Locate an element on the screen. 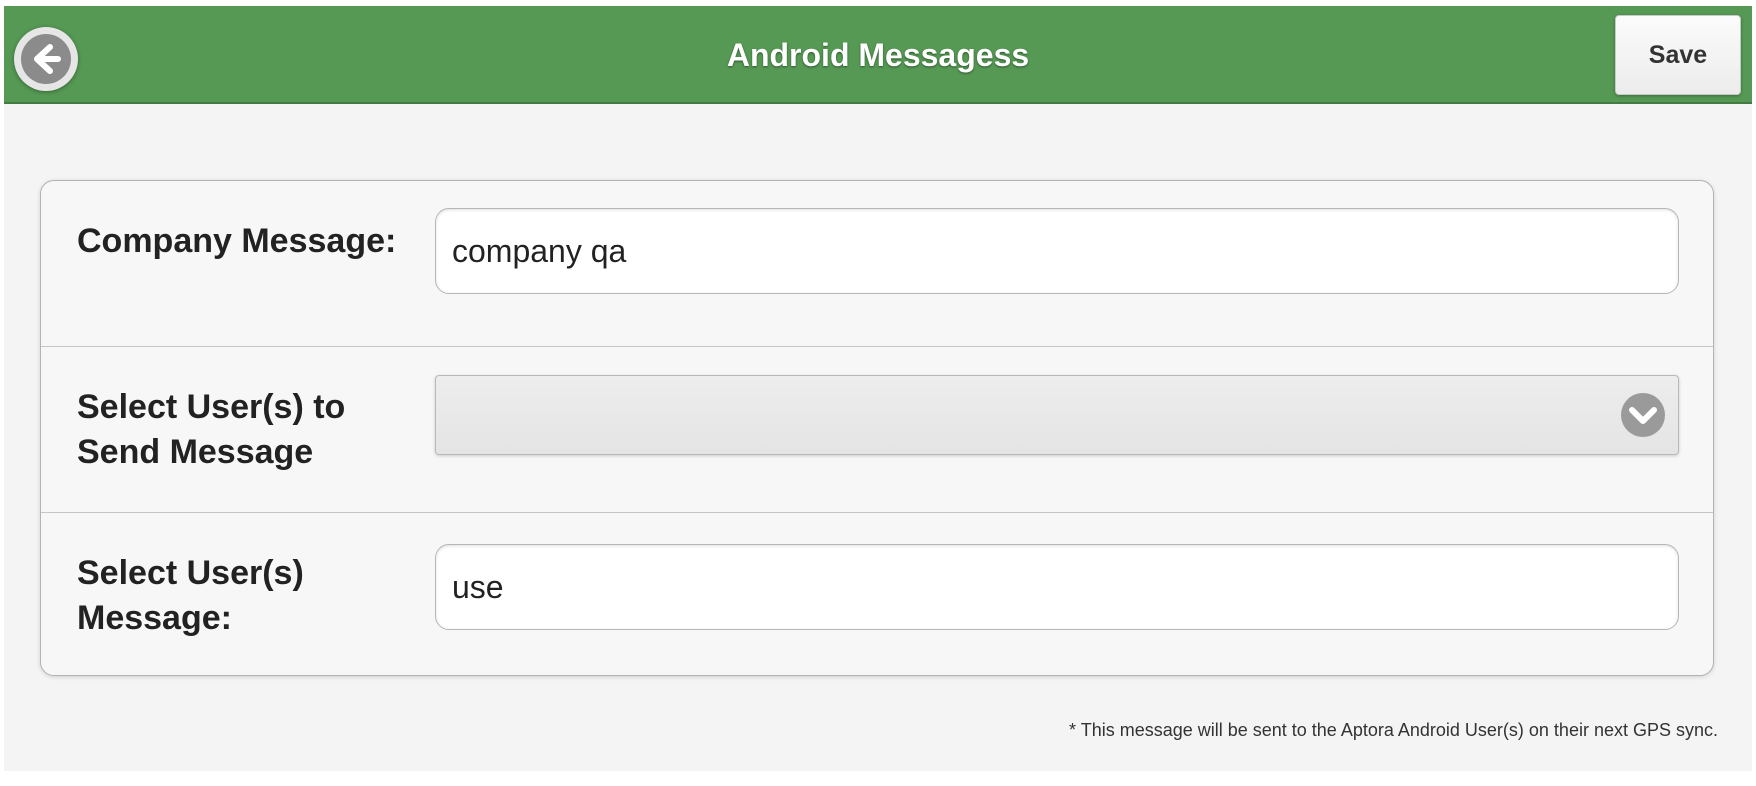 The height and width of the screenshot is (786, 1756). arrow-left-circle-icon is located at coordinates (46, 59).